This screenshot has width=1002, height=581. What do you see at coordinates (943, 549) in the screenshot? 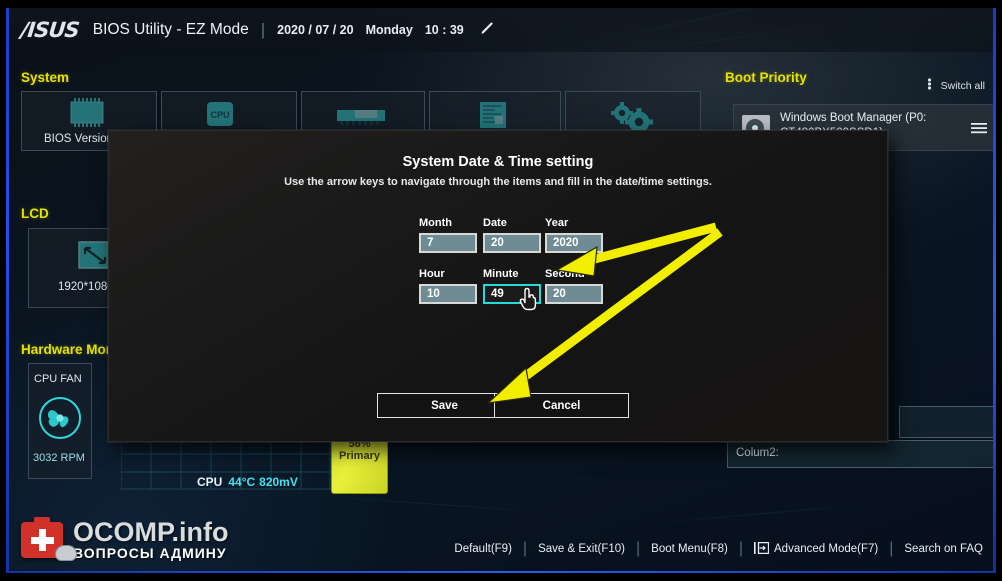
I see `footer-item-search-faq: Search on FAQ` at bounding box center [943, 549].